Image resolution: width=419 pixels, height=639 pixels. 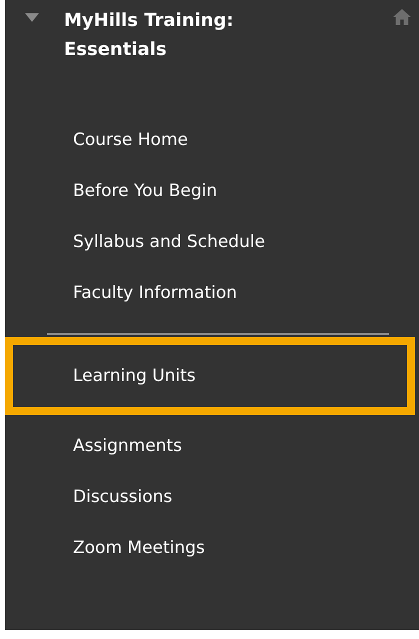 I want to click on menu-item: Discussions, so click(x=212, y=497).